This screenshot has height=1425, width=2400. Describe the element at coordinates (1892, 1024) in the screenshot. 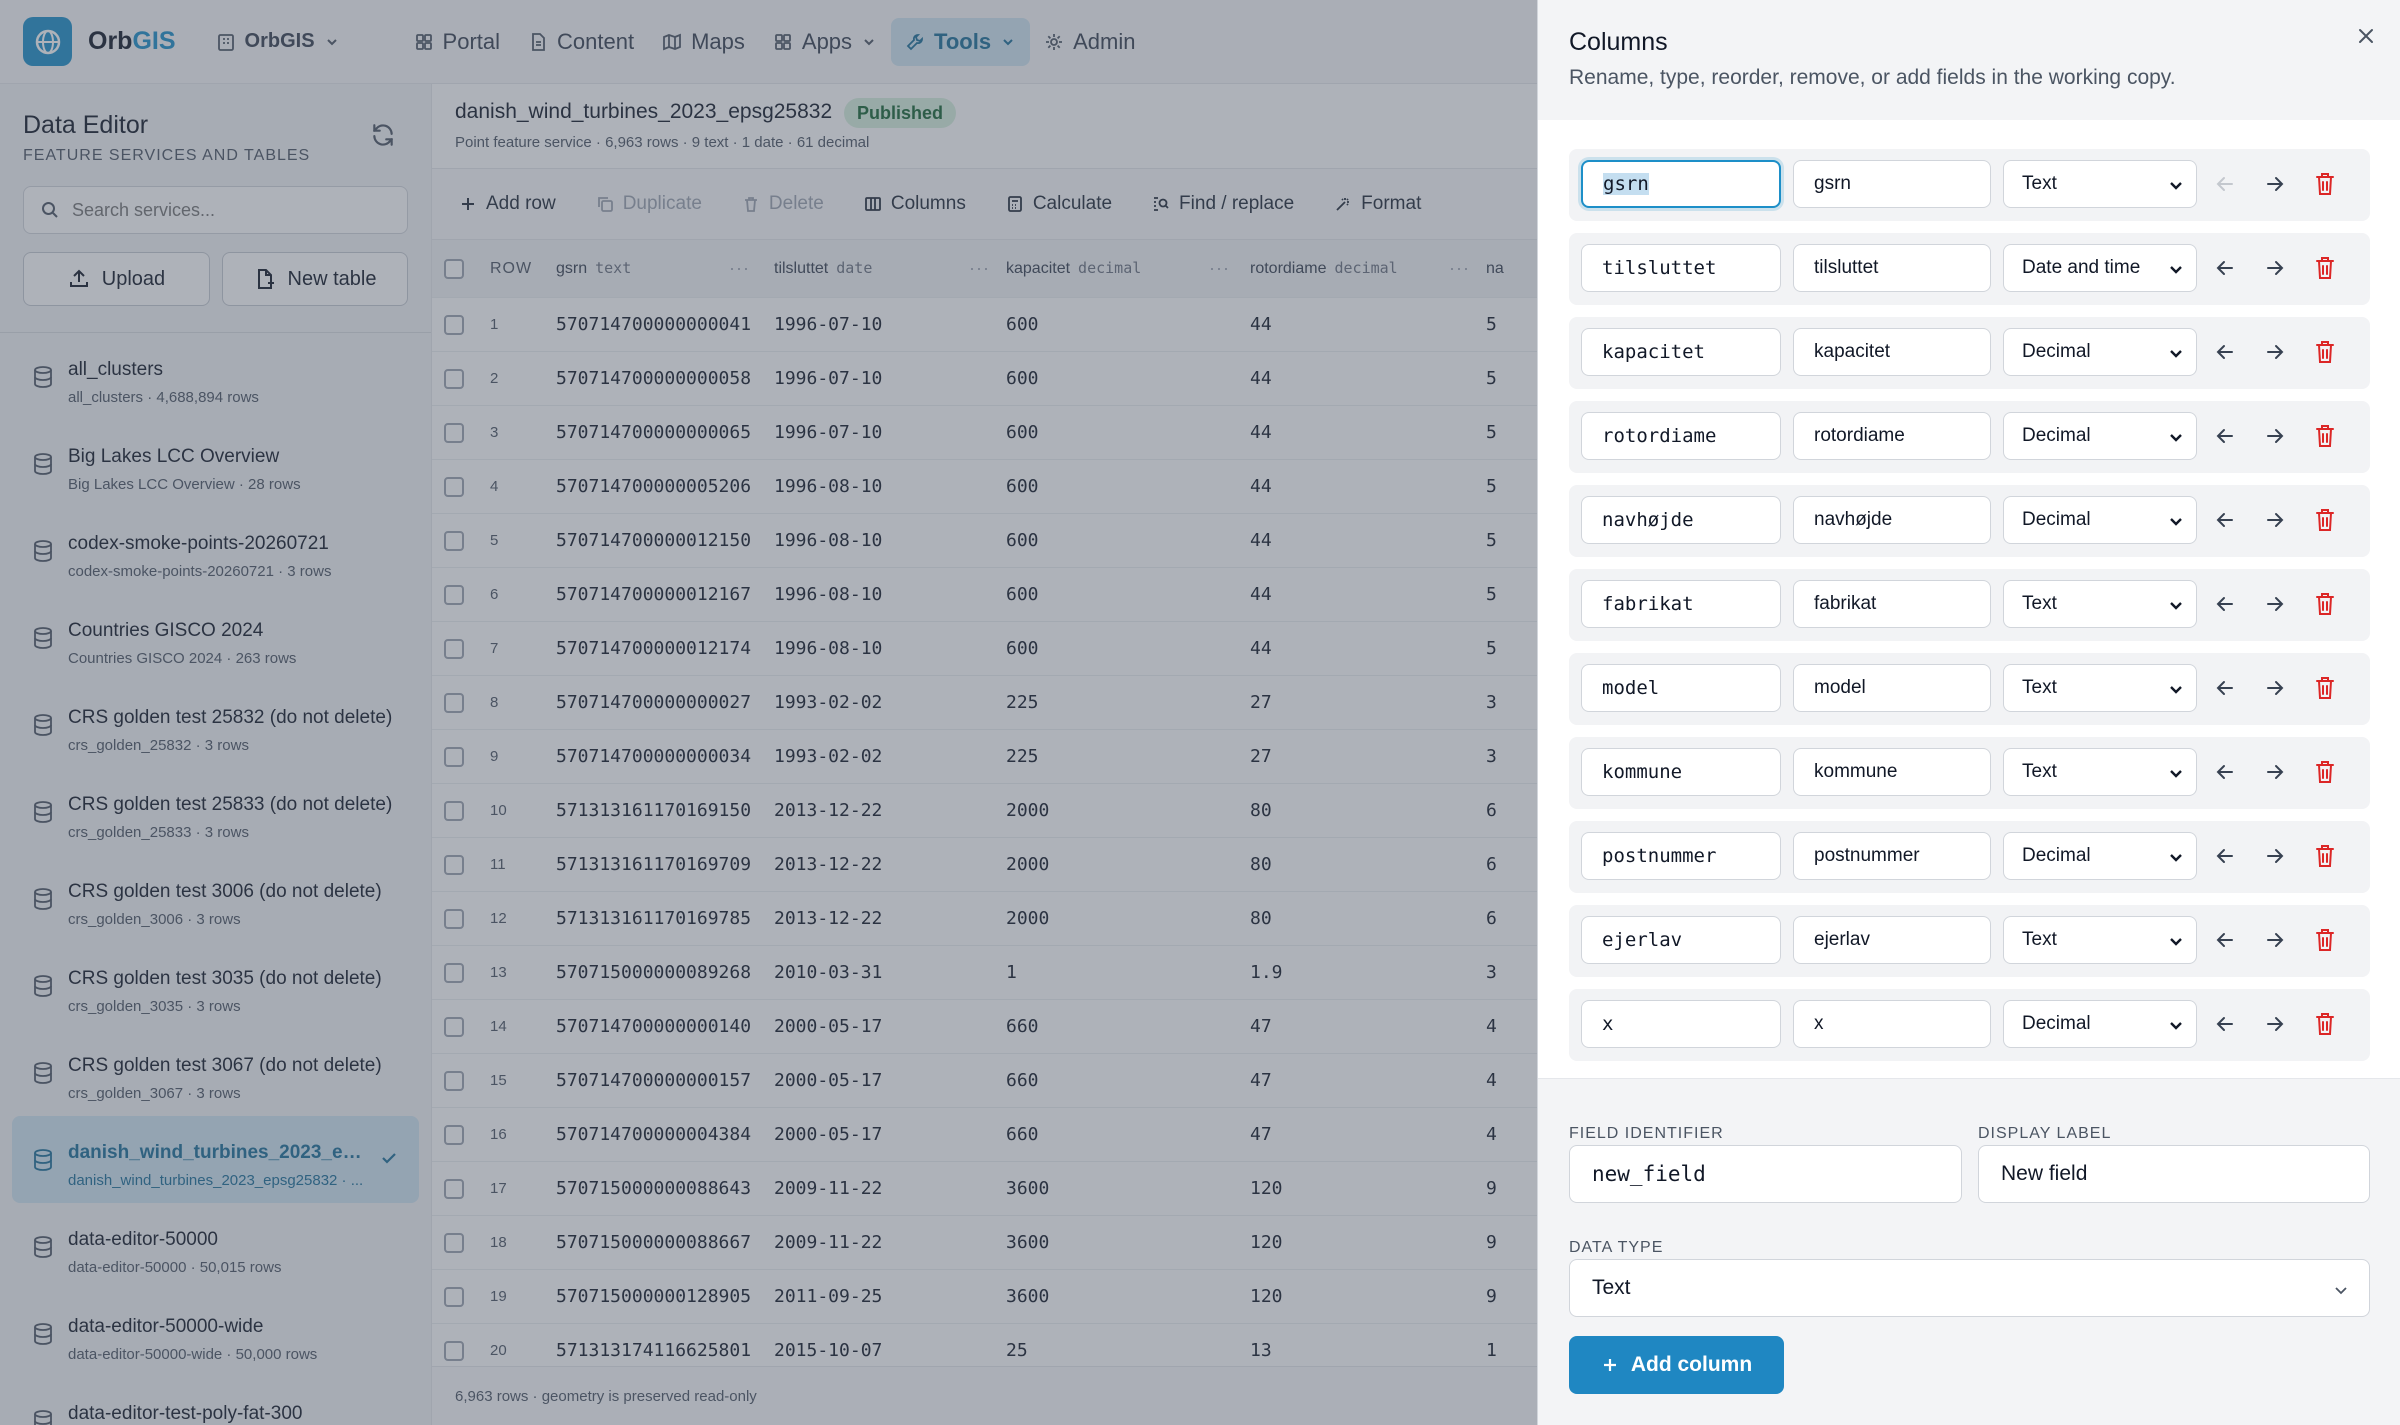

I see `display-label-input: x` at that location.